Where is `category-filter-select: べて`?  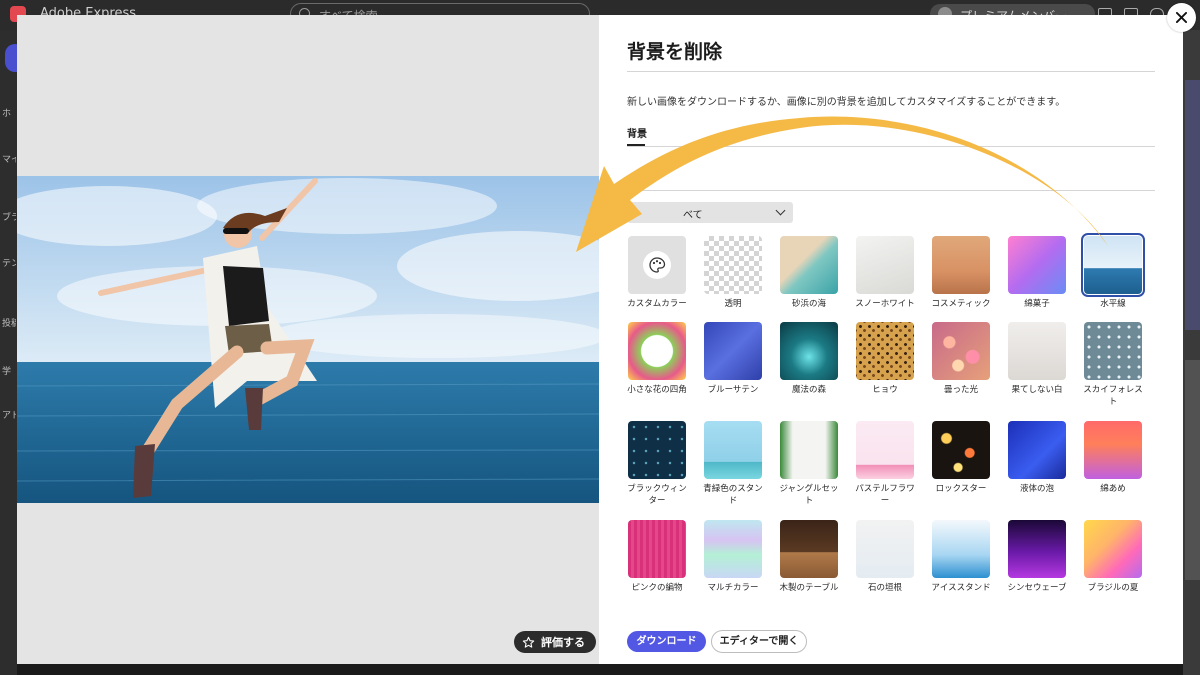
category-filter-select: べて is located at coordinates (710, 212).